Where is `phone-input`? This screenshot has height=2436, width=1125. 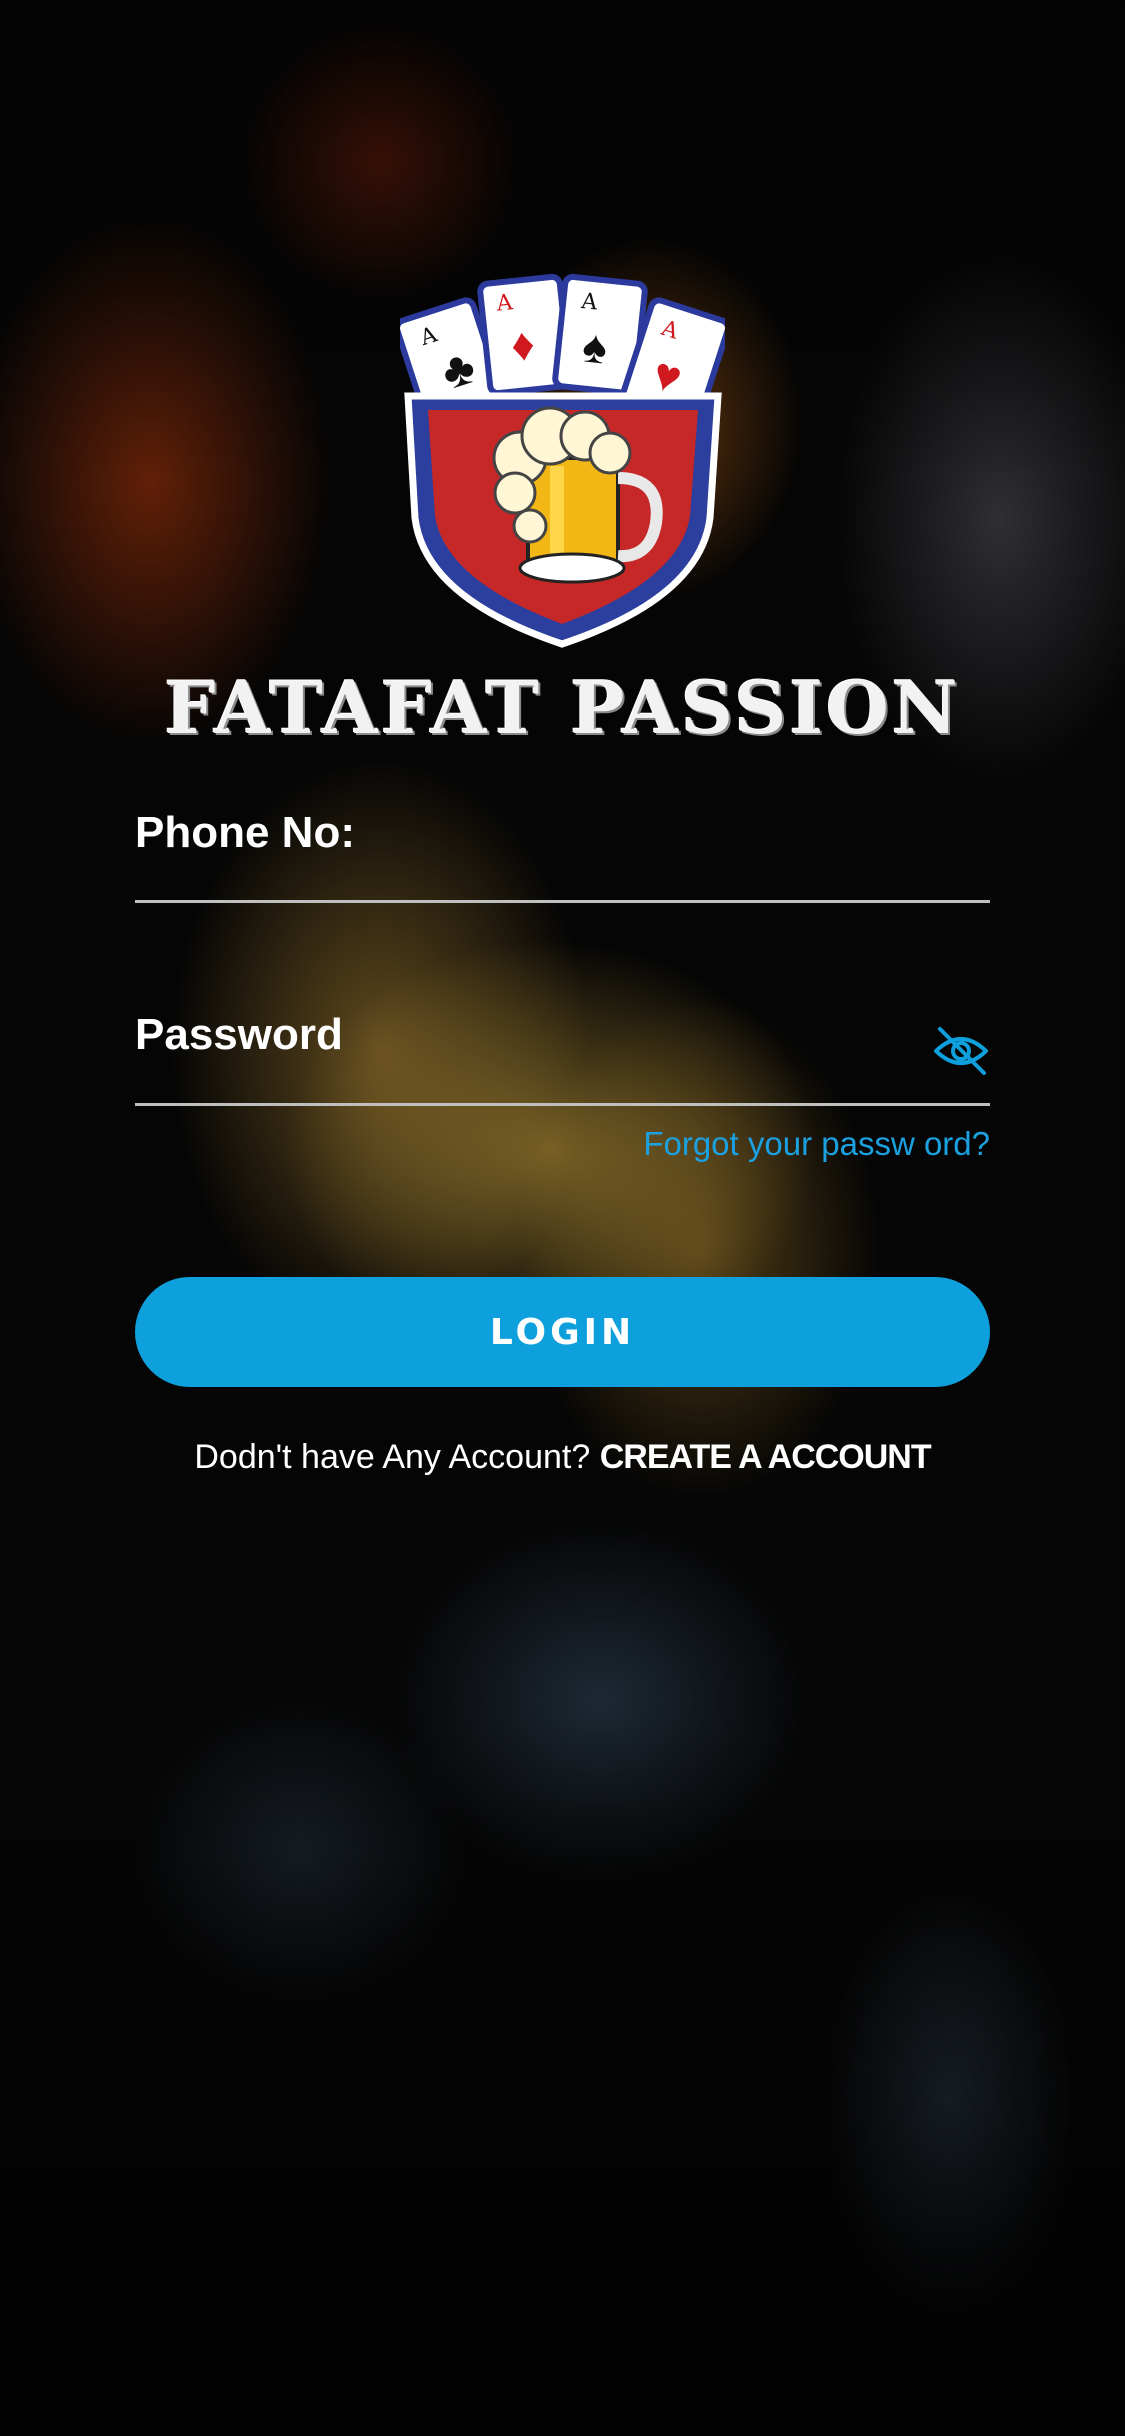
phone-input is located at coordinates (564, 856).